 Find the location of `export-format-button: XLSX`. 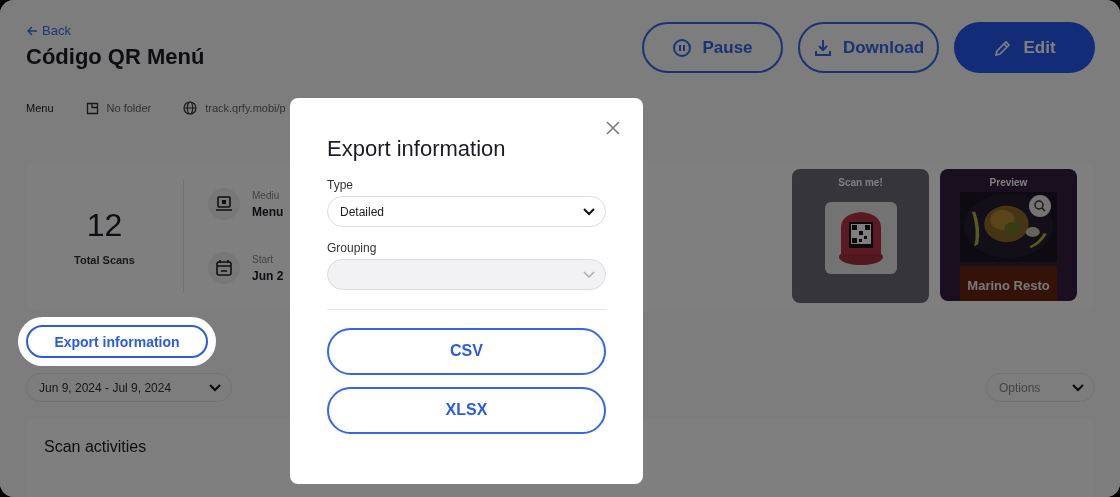

export-format-button: XLSX is located at coordinates (466, 410).